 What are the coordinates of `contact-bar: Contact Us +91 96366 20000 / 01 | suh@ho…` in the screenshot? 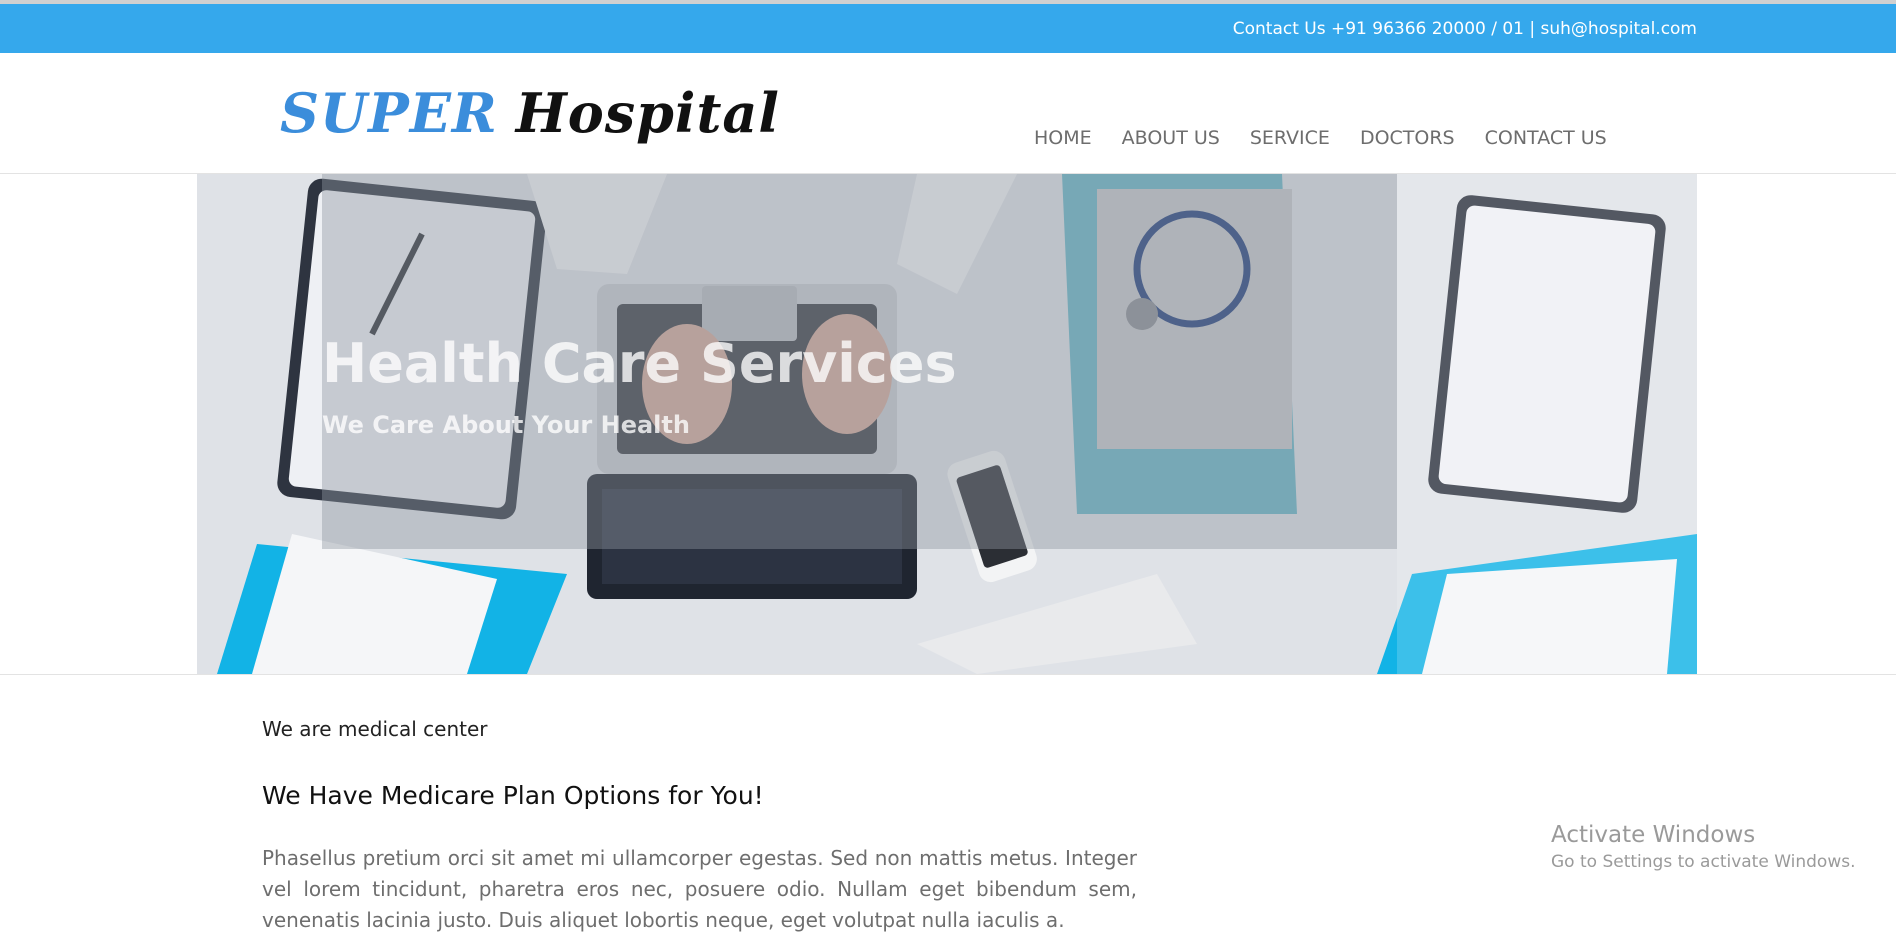 It's located at (948, 28).